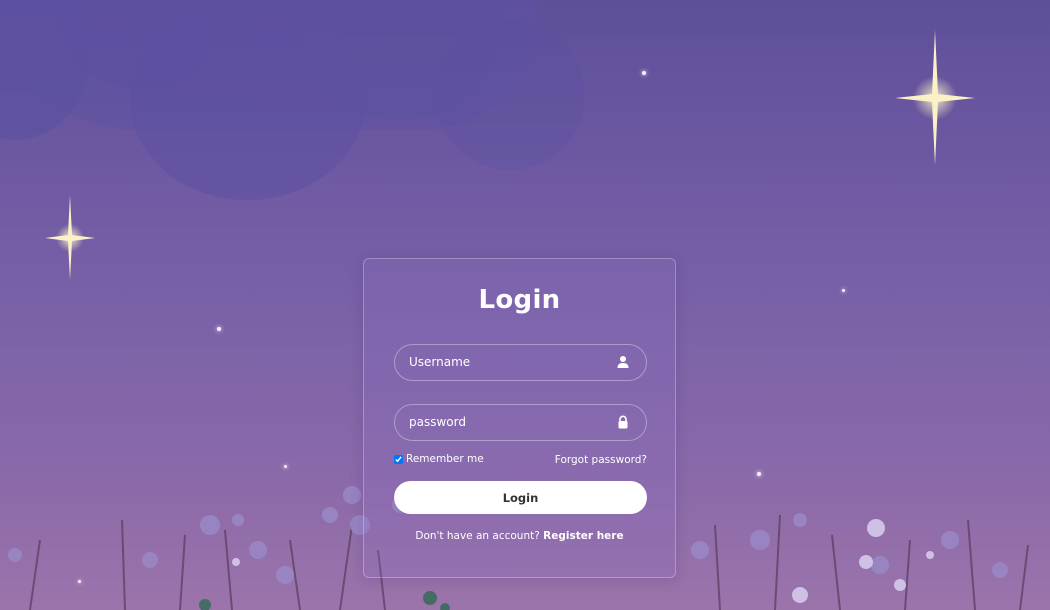 This screenshot has height=610, width=1050. Describe the element at coordinates (520, 461) in the screenshot. I see `login-options: Remember me Forgot password?` at that location.